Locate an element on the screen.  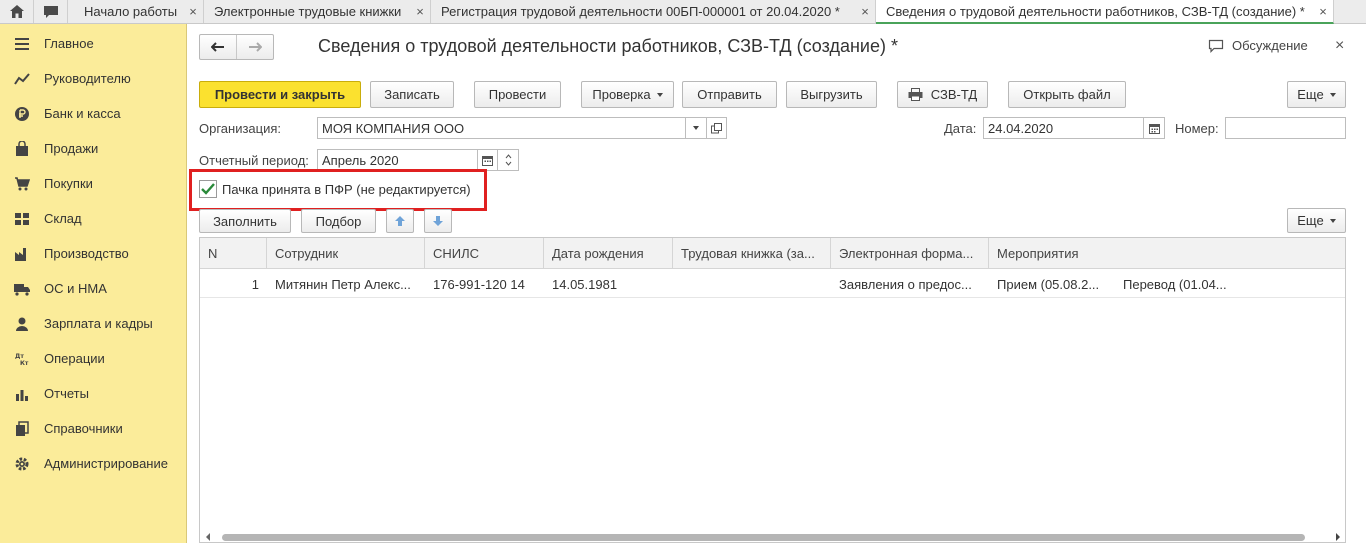
chat-icon is located at coordinates (51, 11).